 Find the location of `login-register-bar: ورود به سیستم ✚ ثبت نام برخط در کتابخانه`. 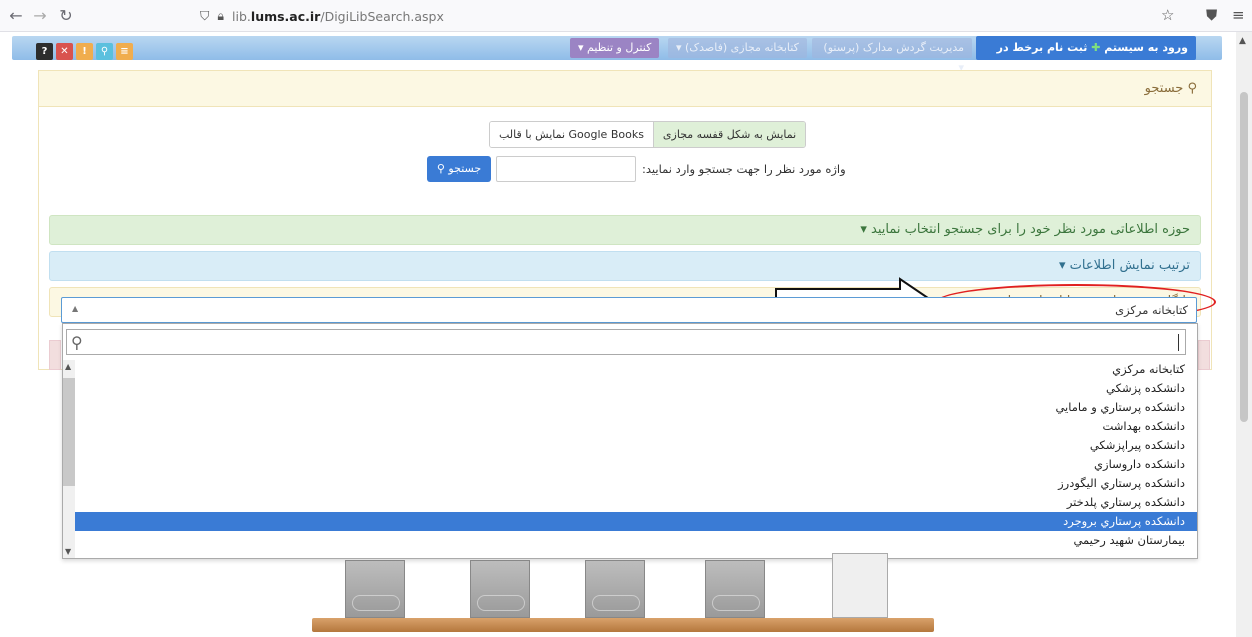

login-register-bar: ورود به سیستم ✚ ثبت نام برخط در کتابخانه is located at coordinates (1086, 57).